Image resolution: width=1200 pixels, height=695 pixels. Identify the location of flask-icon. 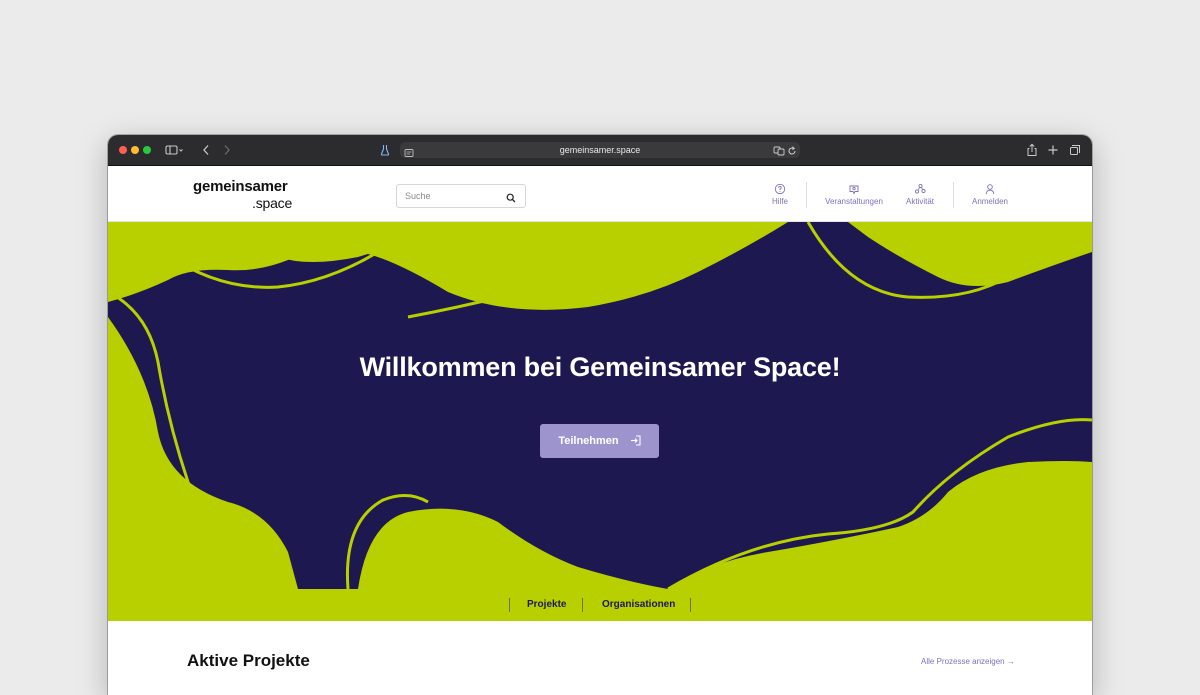
(385, 150).